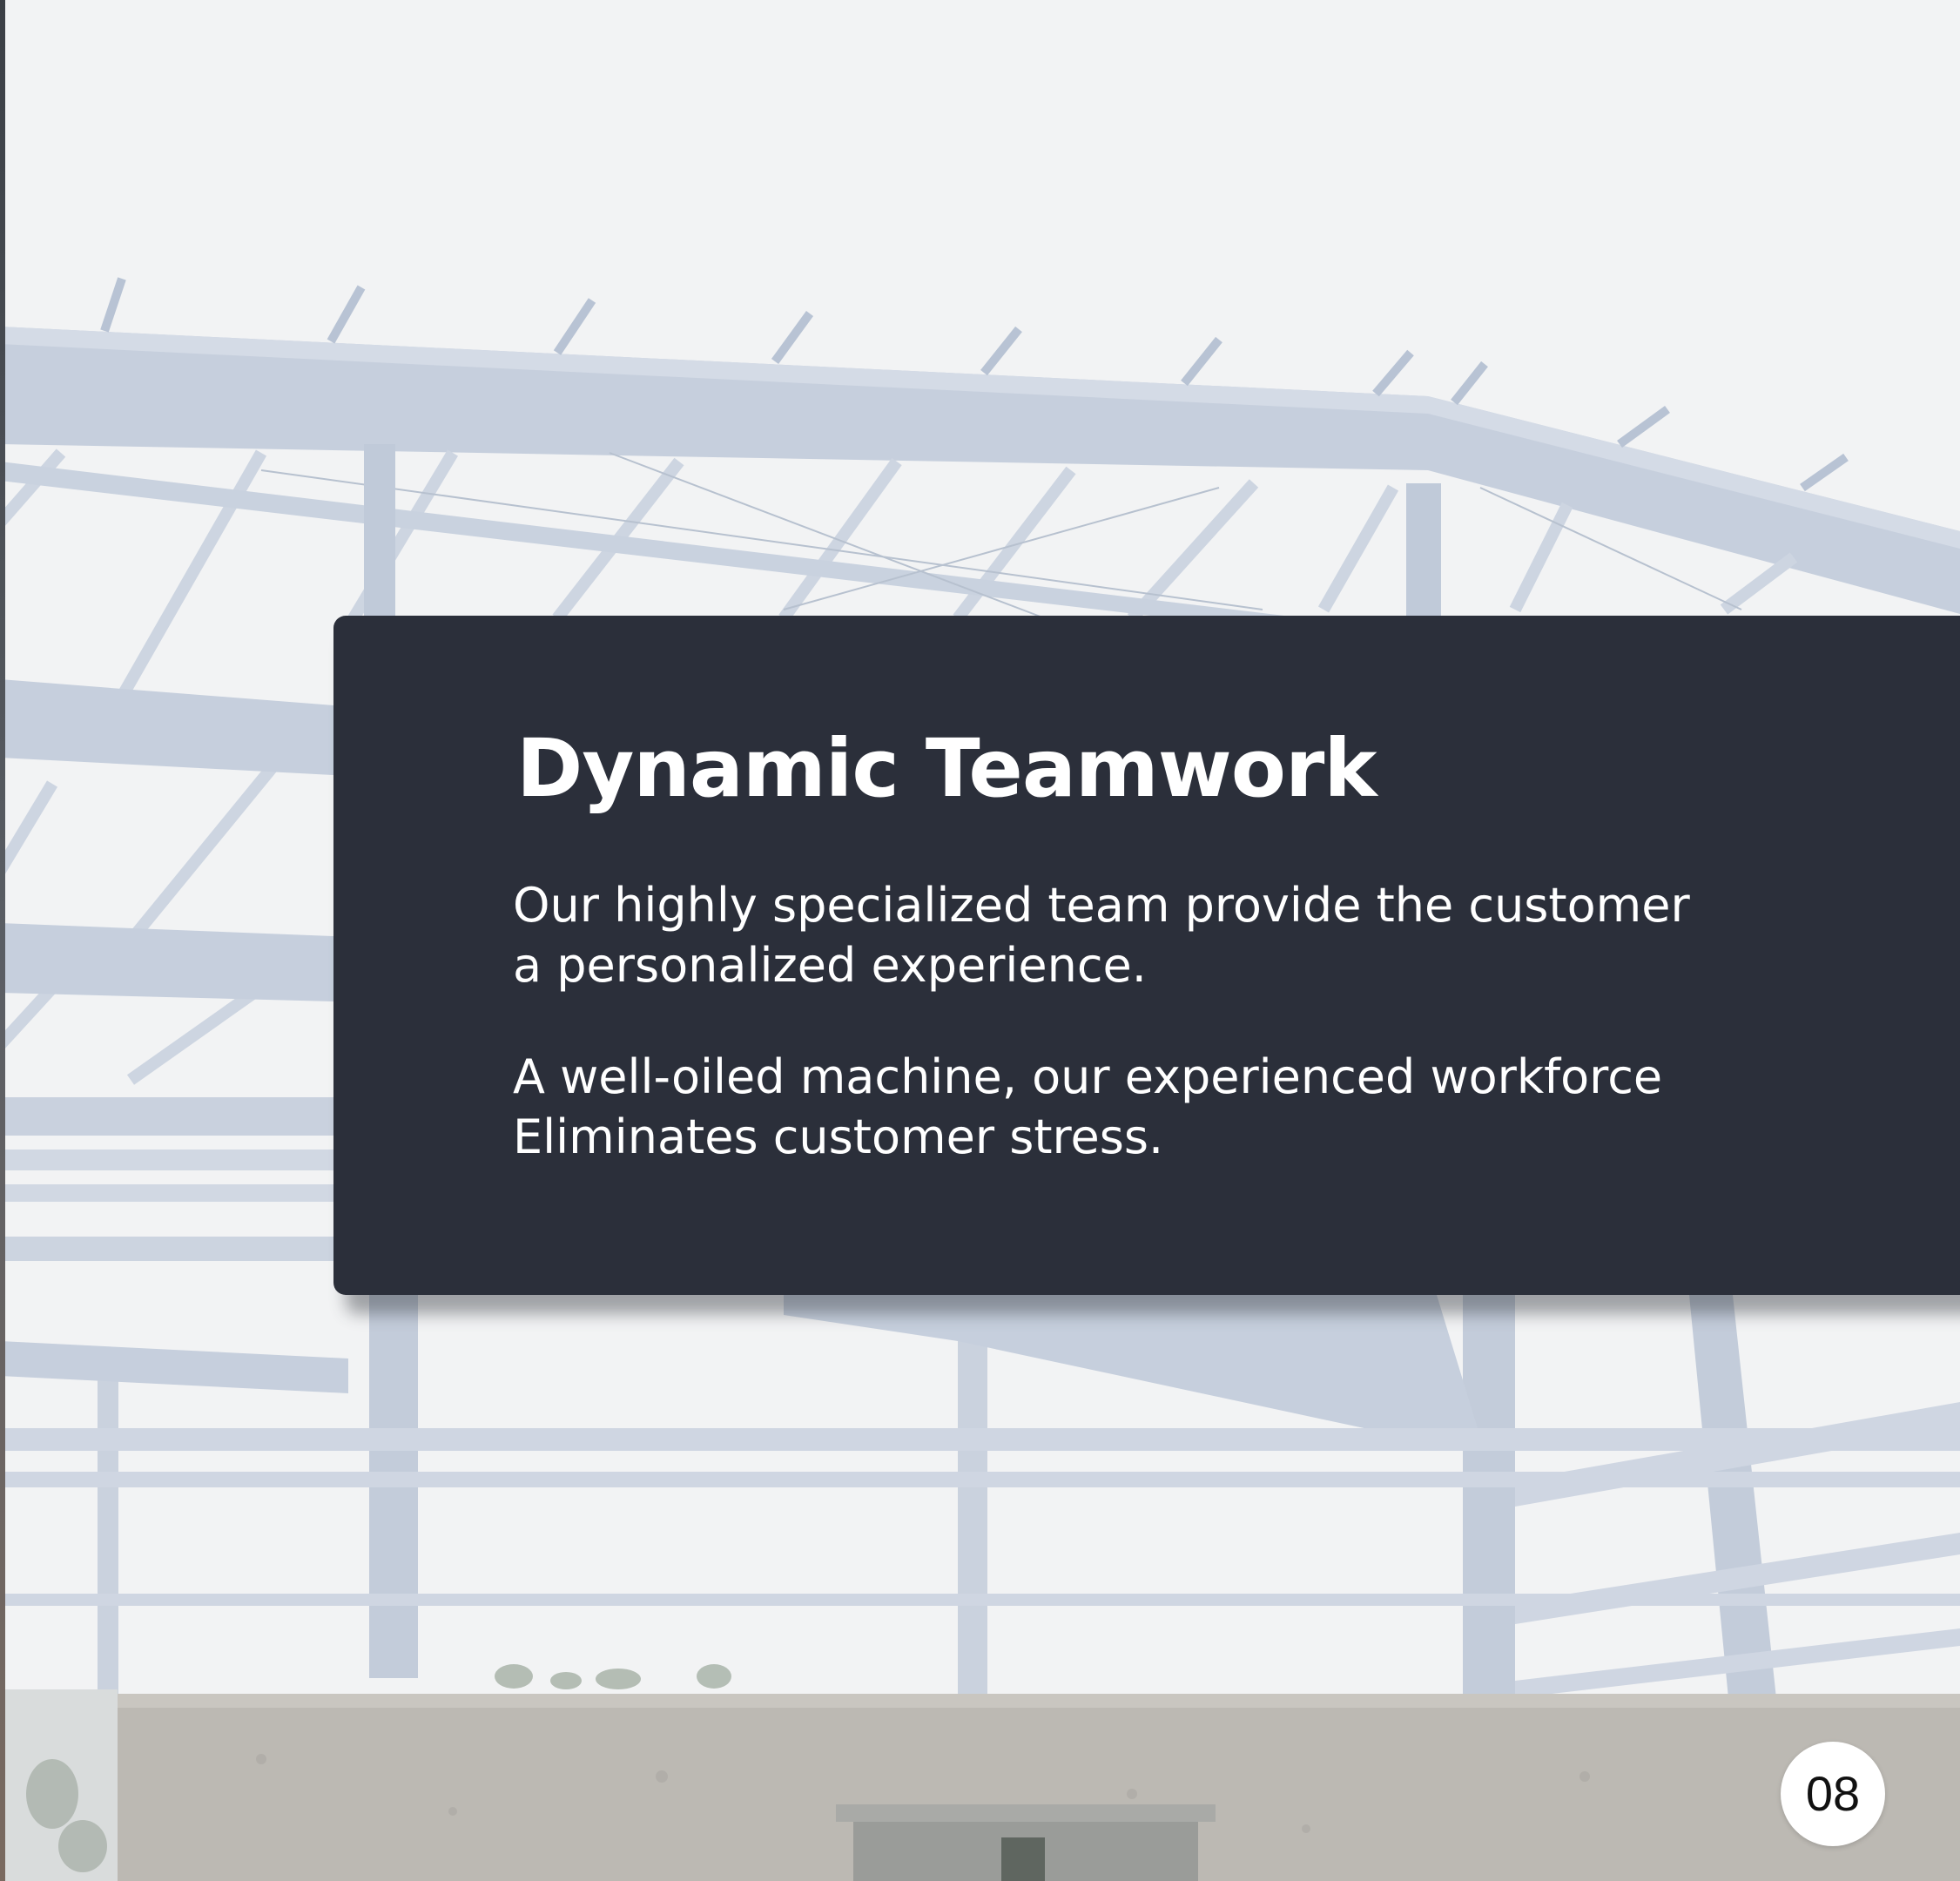  Describe the element at coordinates (2, 940) in the screenshot. I see `left-edge-strip` at that location.